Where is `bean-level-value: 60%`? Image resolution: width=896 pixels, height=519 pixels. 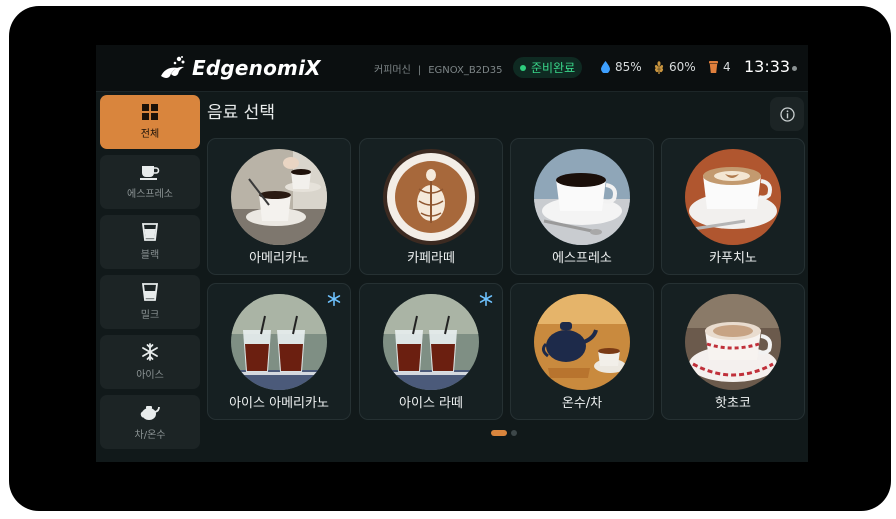
bean-level-value: 60% is located at coordinates (682, 67).